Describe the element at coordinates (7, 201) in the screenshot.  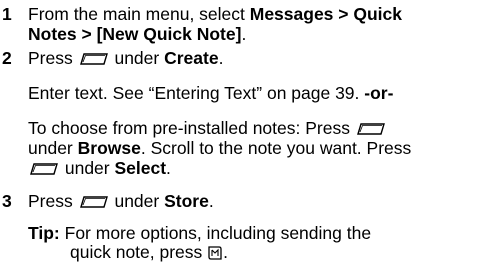
I see `step-number: 3` at that location.